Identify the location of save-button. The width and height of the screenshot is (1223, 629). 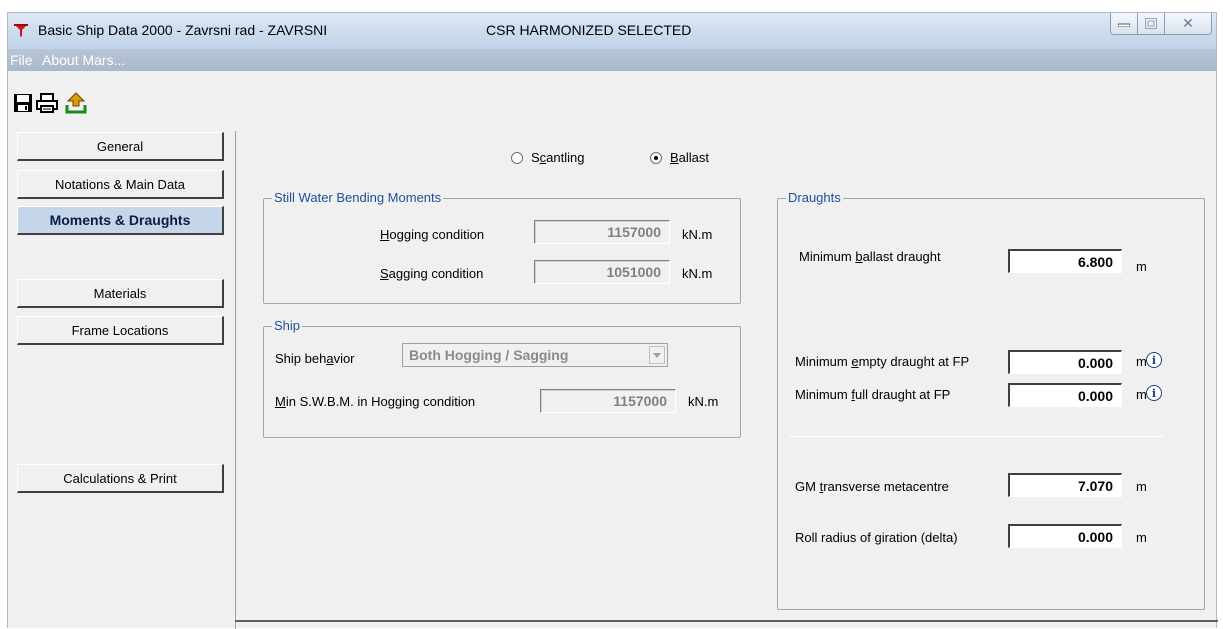
(23, 103).